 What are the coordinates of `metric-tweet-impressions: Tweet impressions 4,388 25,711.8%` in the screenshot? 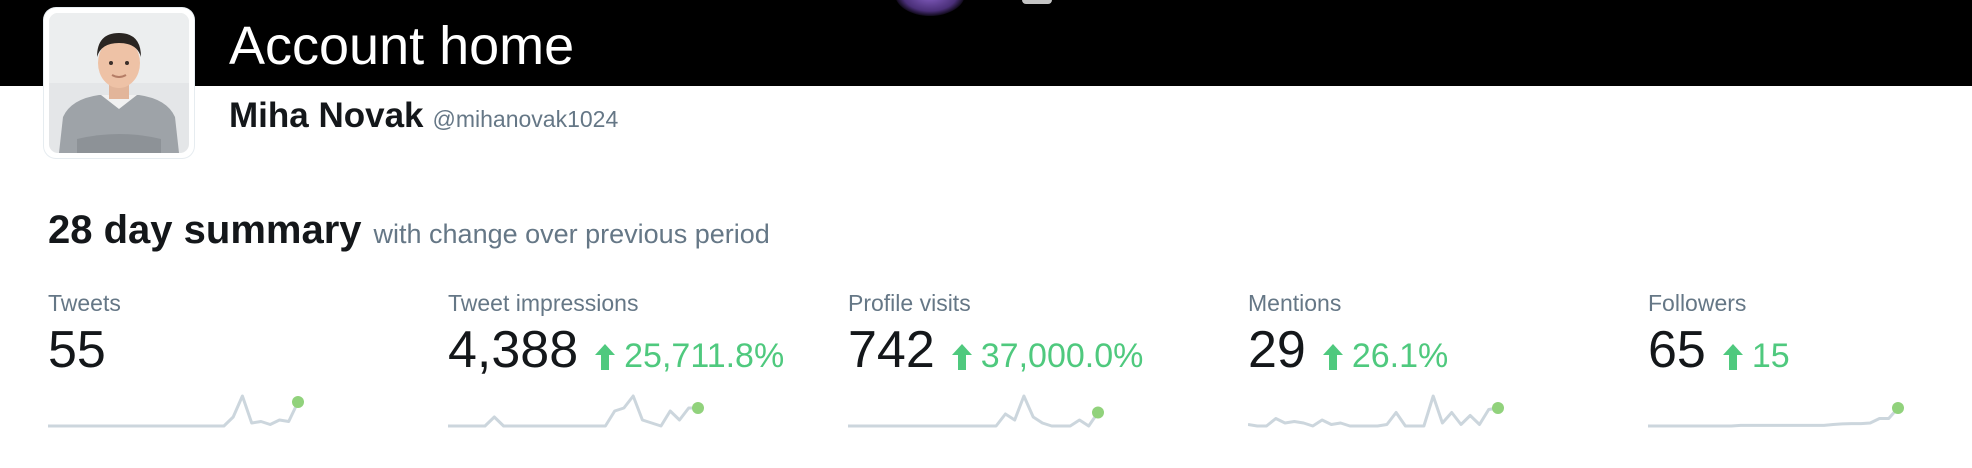 It's located at (628, 359).